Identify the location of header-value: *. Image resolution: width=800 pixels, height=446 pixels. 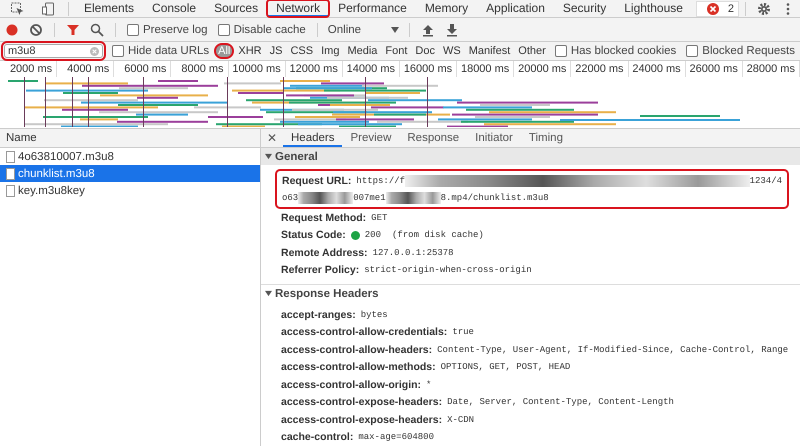
(429, 385).